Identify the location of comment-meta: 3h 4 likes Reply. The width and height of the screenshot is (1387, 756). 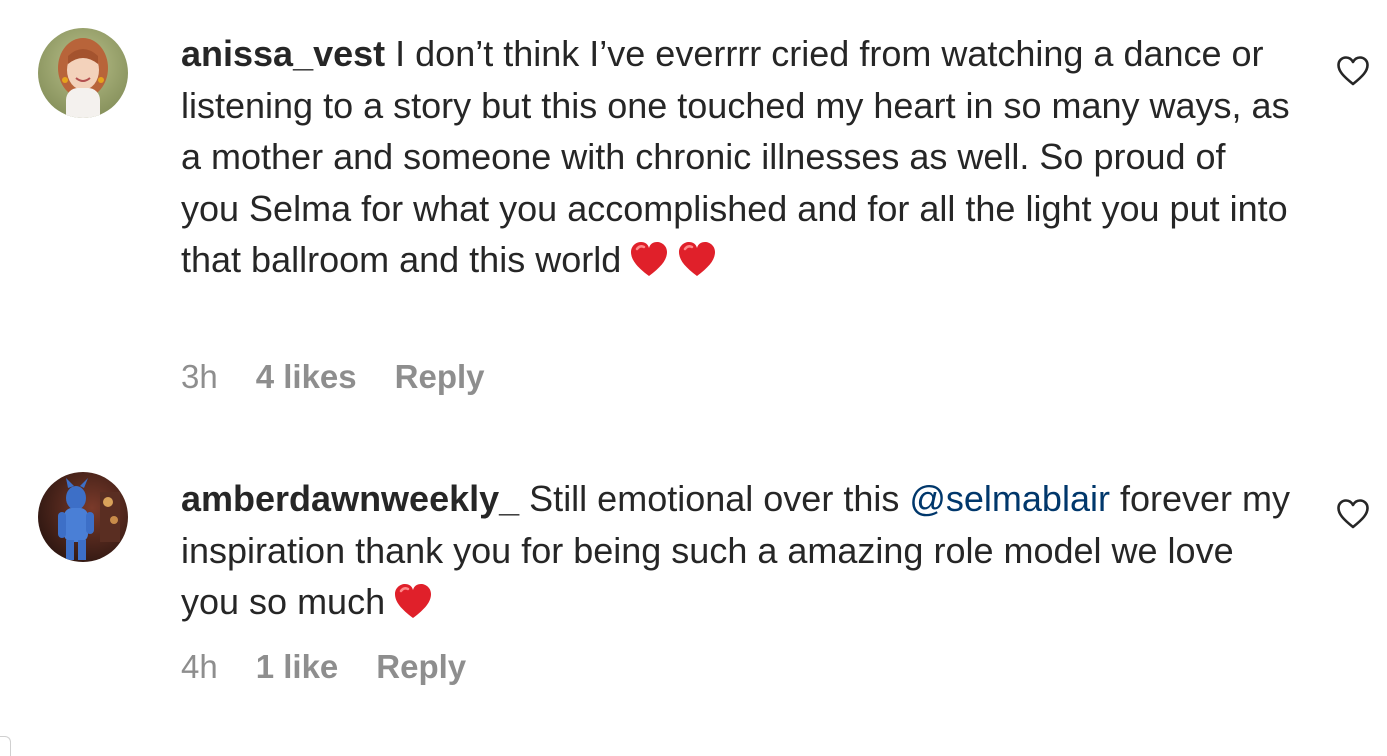
(333, 377).